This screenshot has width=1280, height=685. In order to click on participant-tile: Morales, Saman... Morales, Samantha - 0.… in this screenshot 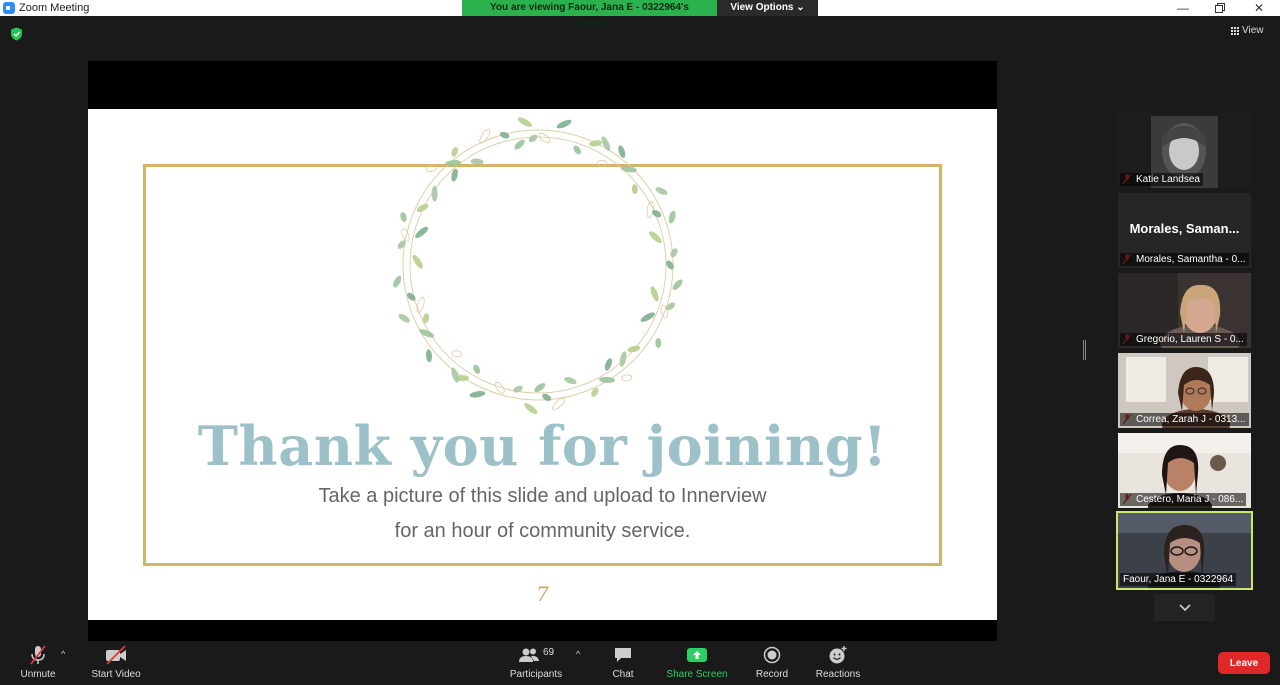, I will do `click(1184, 230)`.